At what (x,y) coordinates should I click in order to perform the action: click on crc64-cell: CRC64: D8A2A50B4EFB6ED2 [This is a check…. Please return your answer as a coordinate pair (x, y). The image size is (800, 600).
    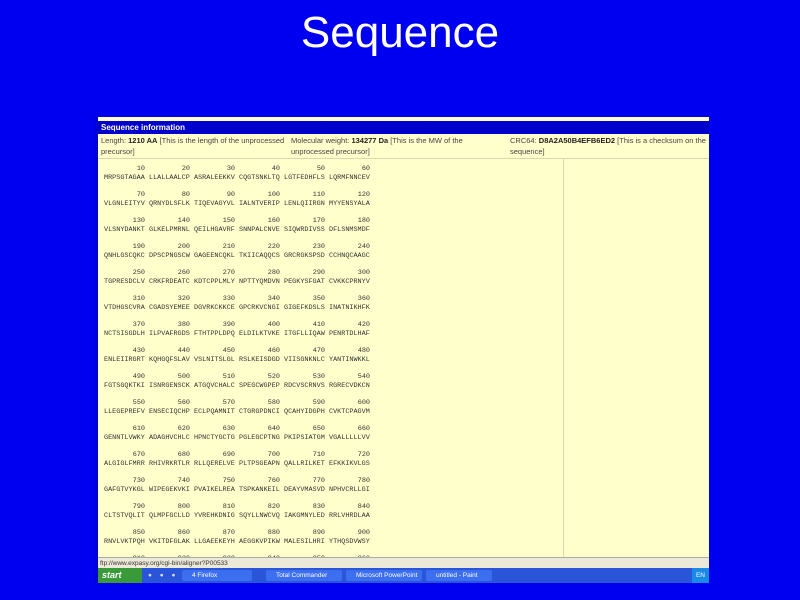
    Looking at the image, I should click on (608, 146).